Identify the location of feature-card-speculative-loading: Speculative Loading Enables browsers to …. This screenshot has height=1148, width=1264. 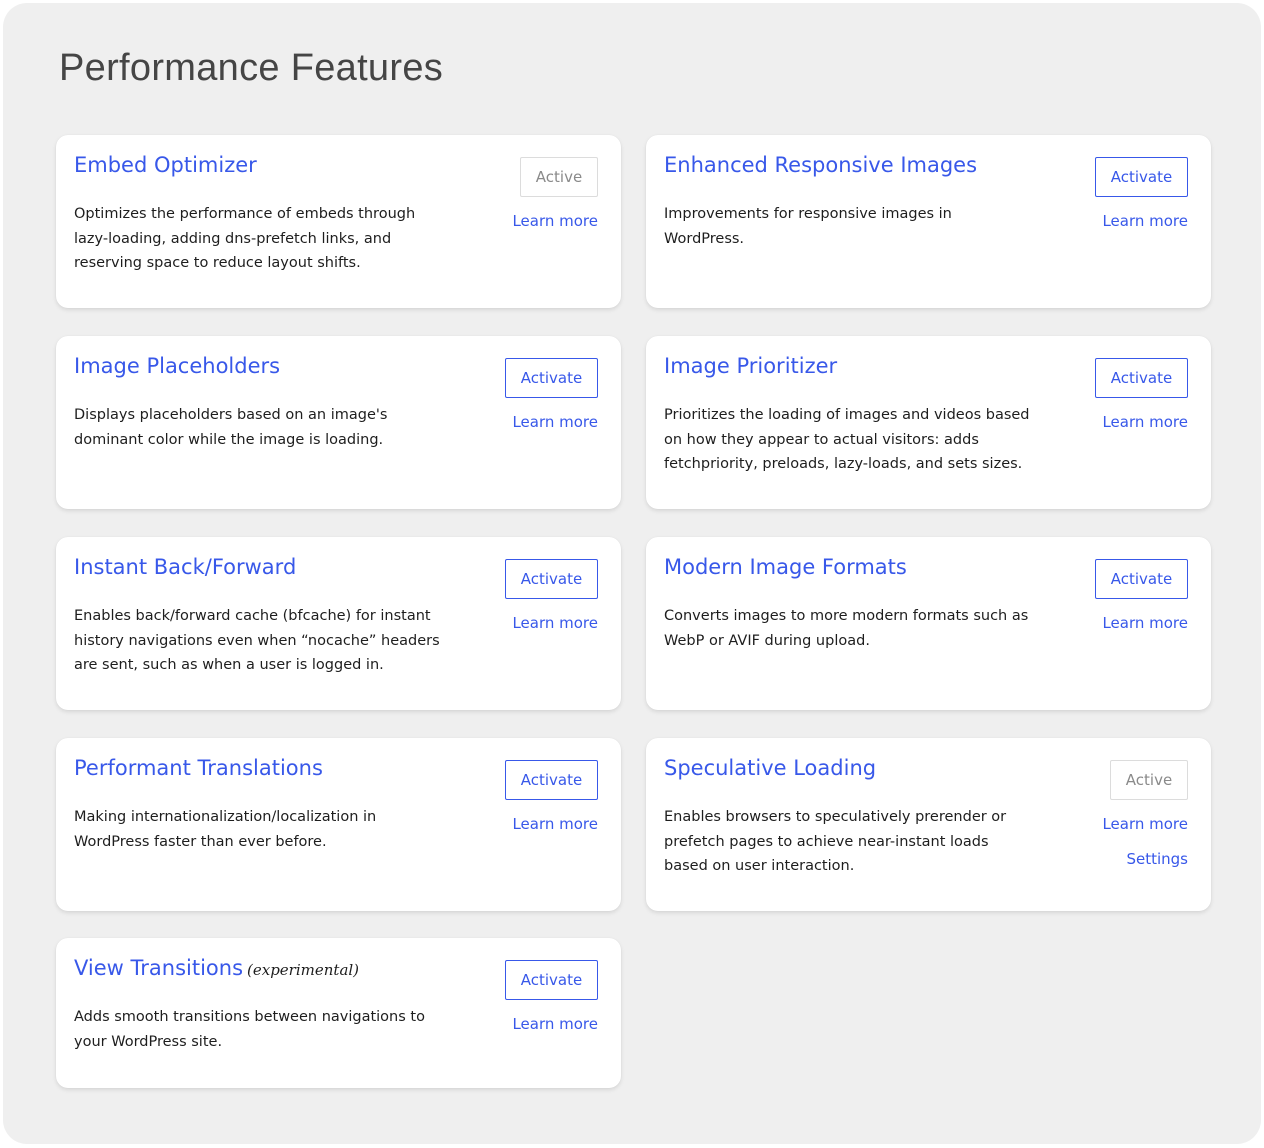
(928, 824).